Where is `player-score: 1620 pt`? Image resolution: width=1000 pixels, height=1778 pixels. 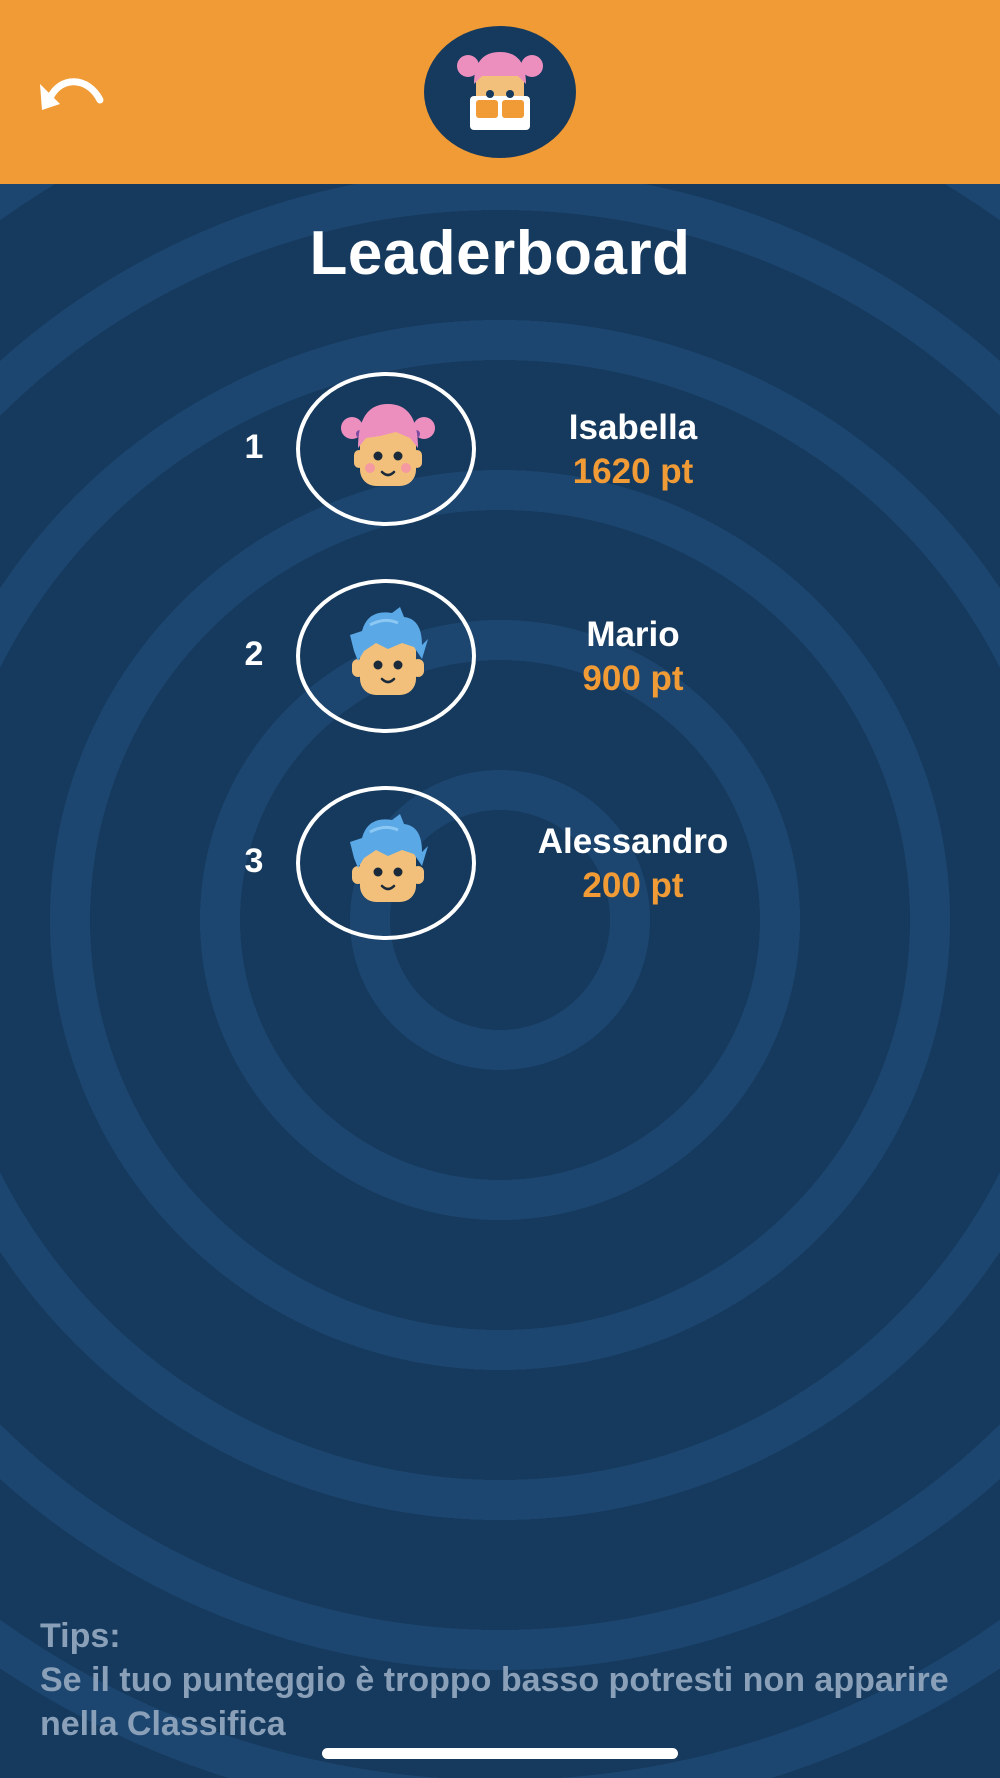
player-score: 1620 pt is located at coordinates (633, 471).